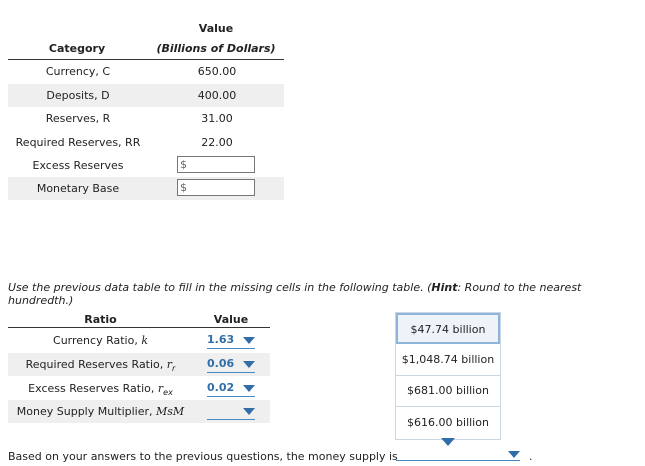 The height and width of the screenshot is (466, 645). I want to click on required-reserves-ratio-dropdown: 0.06, so click(231, 364).